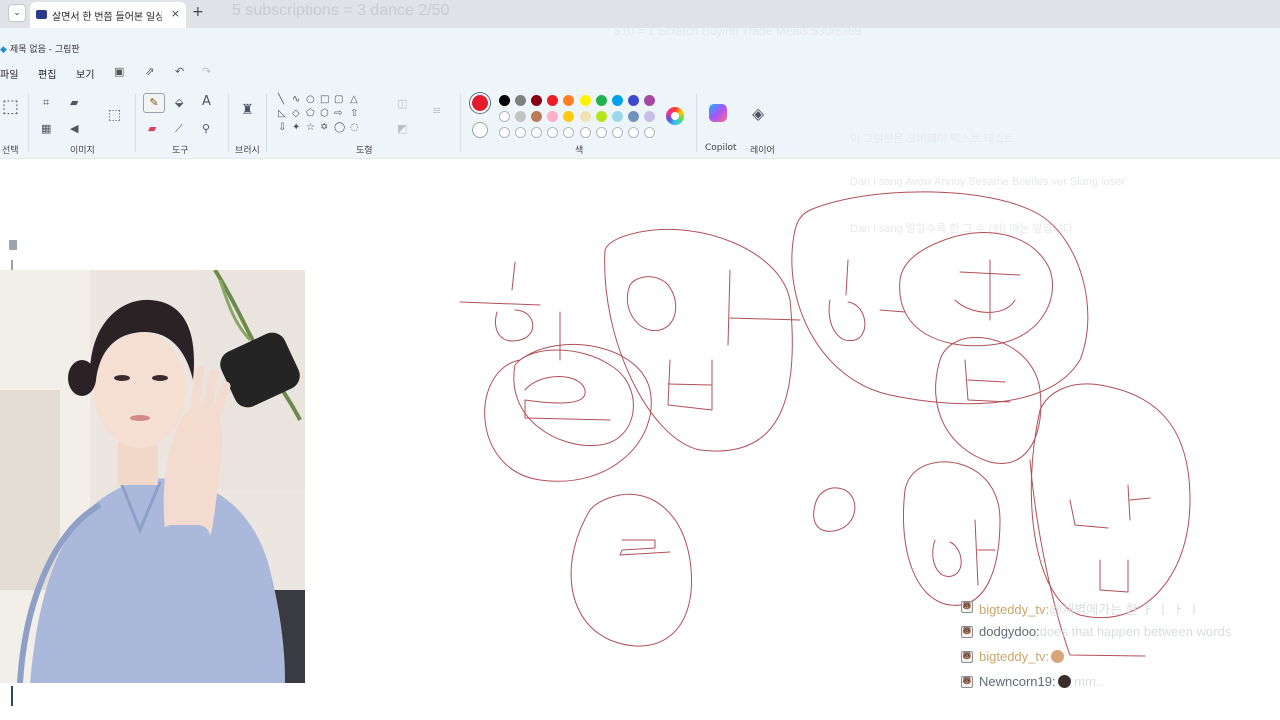 The height and width of the screenshot is (720, 1280). Describe the element at coordinates (13, 245) in the screenshot. I see `flag-icon` at that location.